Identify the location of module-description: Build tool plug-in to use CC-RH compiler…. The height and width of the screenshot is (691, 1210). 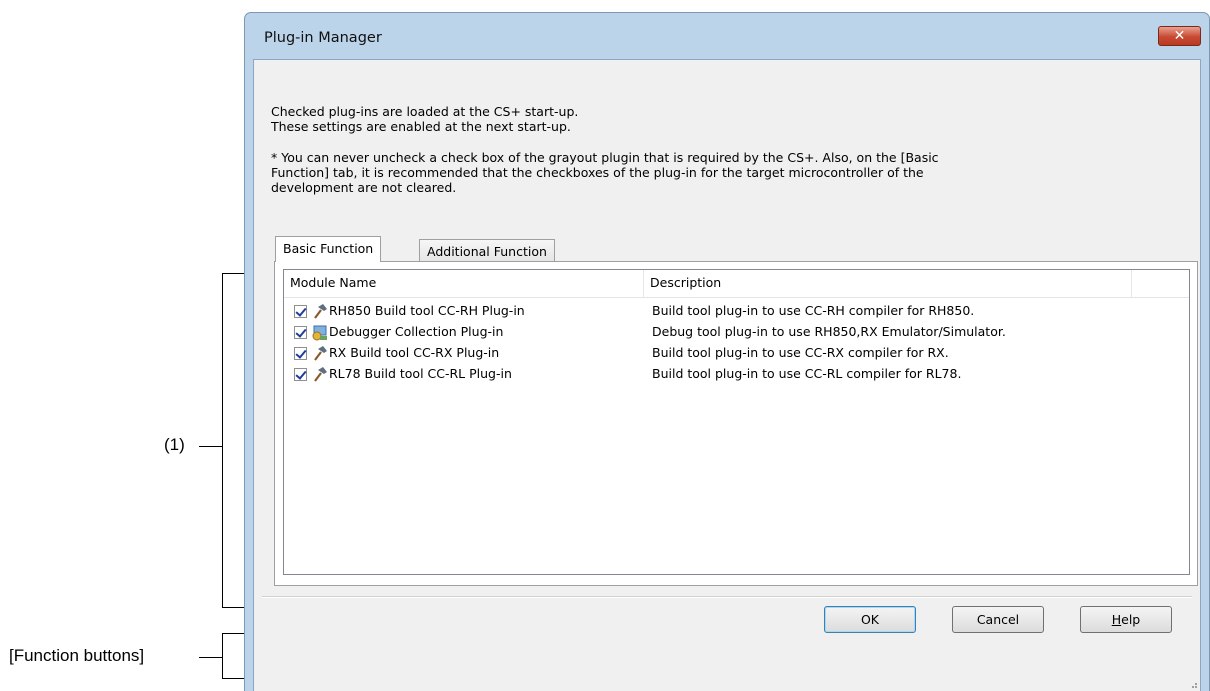
(813, 310).